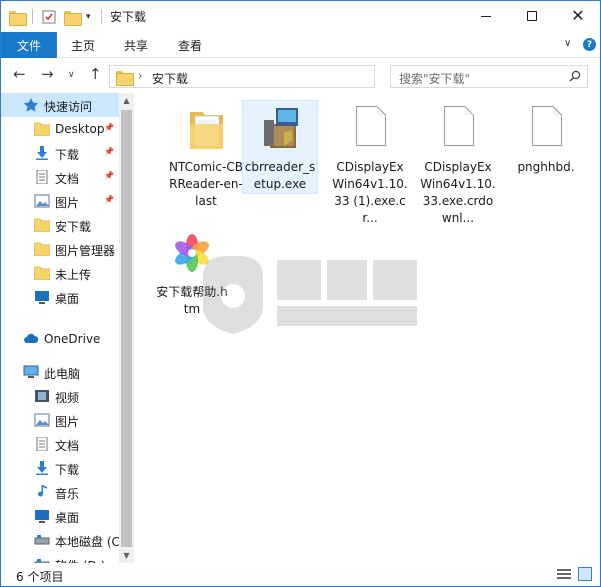 This screenshot has width=601, height=587. I want to click on sidebar-item: Desktop 📌, so click(60, 129).